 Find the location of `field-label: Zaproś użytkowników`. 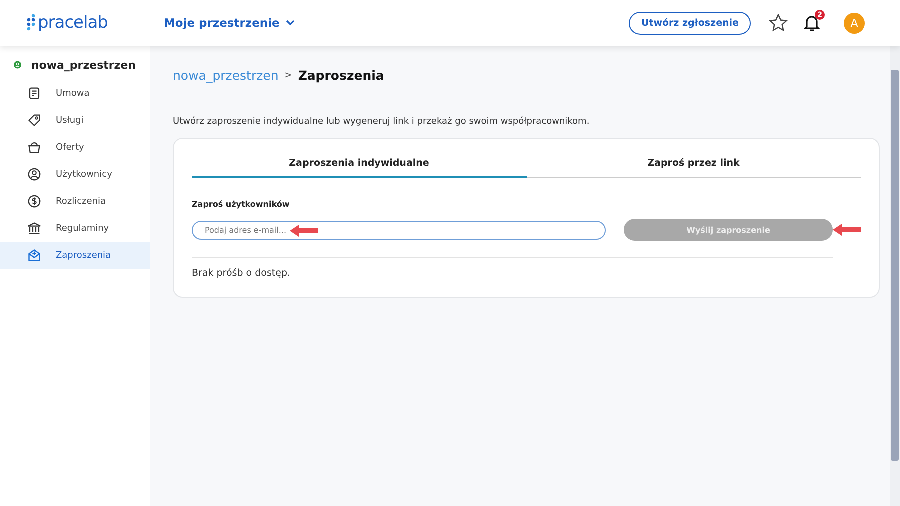

field-label: Zaproś użytkowników is located at coordinates (241, 204).